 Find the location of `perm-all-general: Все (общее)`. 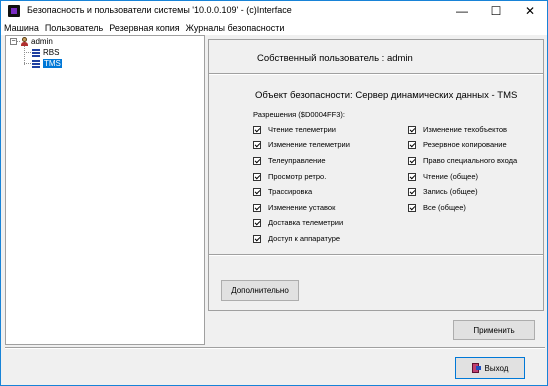

perm-all-general: Все (общее) is located at coordinates (437, 207).